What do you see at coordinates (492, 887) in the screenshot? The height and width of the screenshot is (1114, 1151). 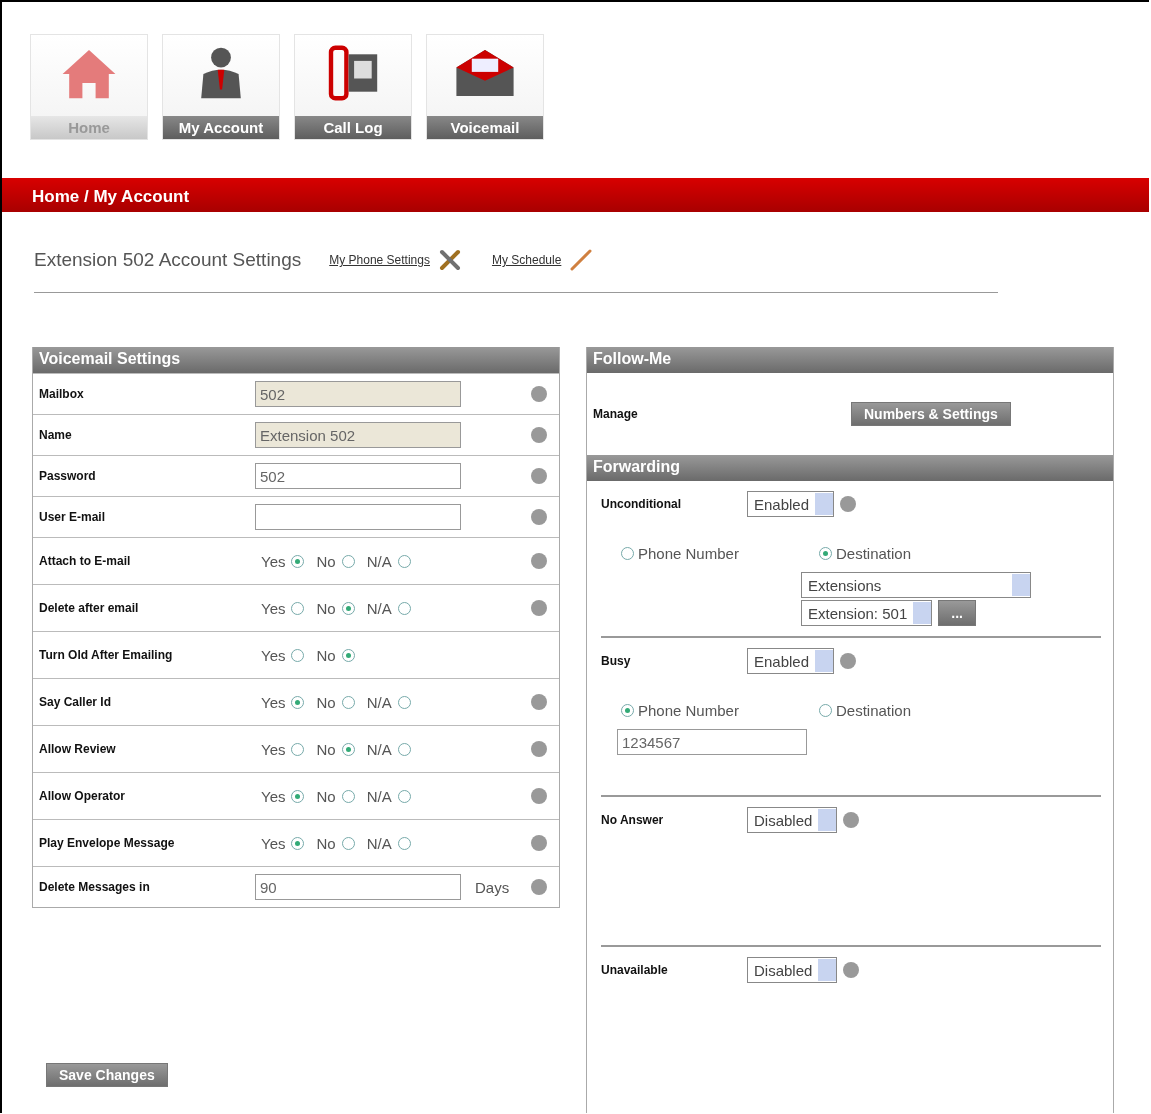 I see `unit-label: Days` at bounding box center [492, 887].